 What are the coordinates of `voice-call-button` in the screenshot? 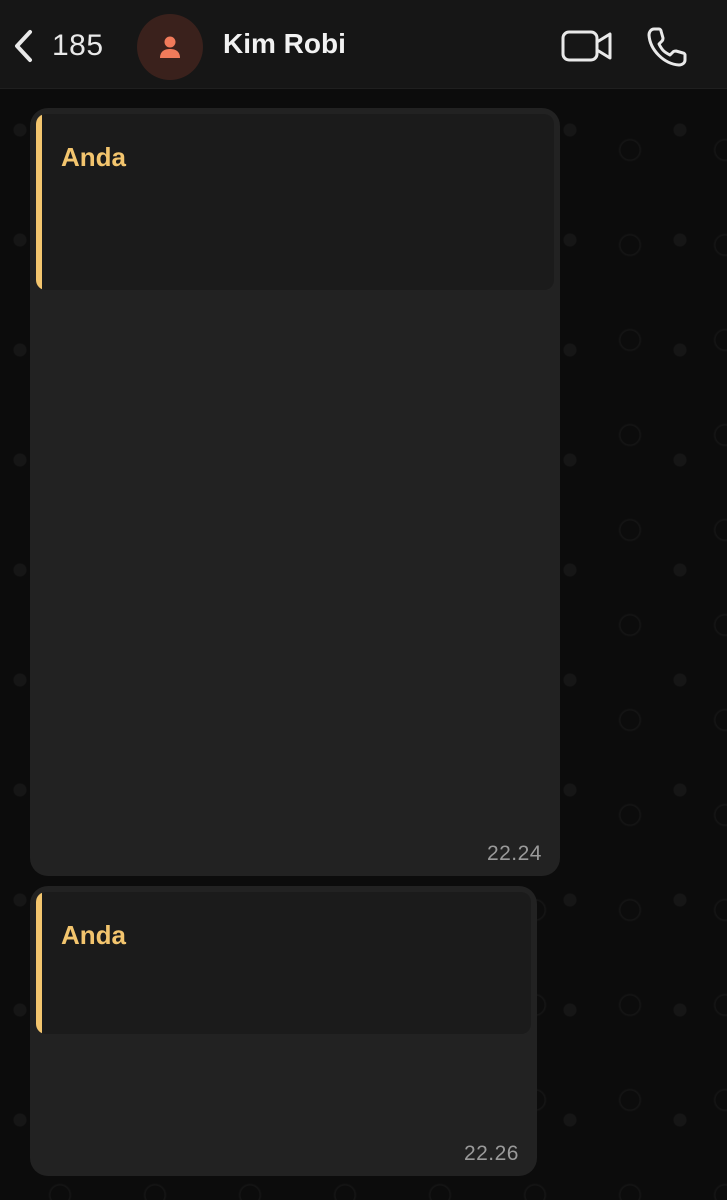 It's located at (667, 47).